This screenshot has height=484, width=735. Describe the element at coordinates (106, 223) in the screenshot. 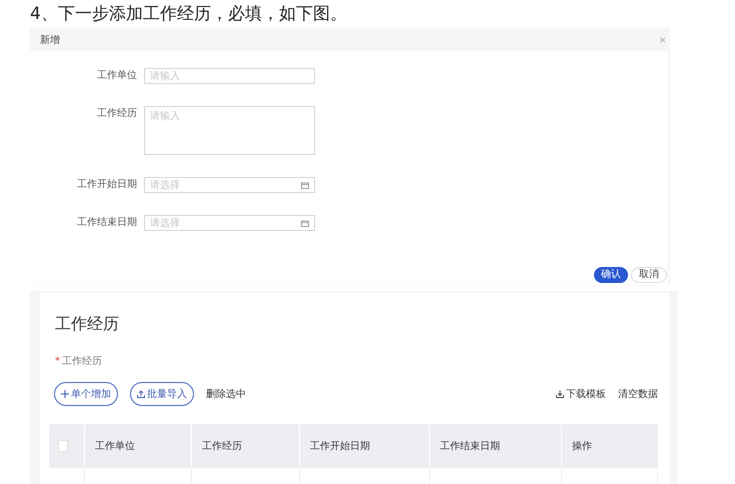

I see `field-label: 工作结束日期` at that location.